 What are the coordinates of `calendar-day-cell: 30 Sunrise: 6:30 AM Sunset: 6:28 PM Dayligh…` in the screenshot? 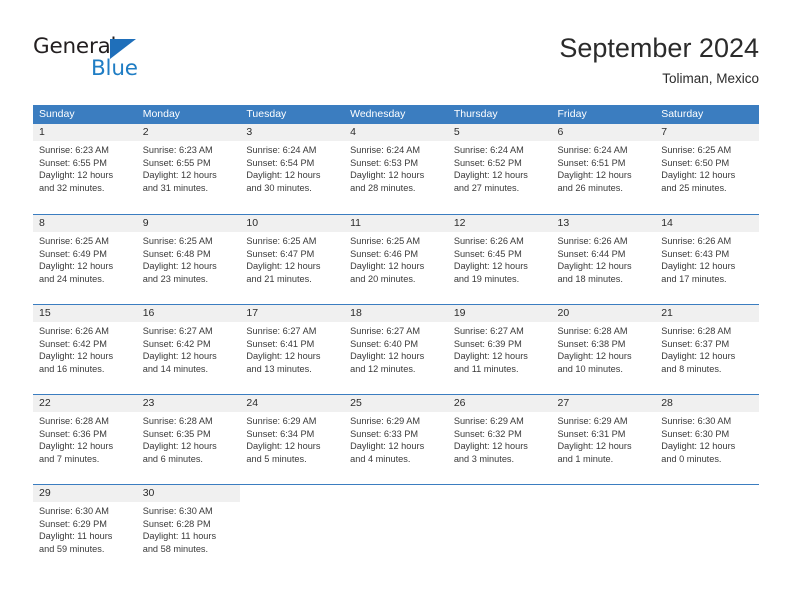 It's located at (188, 529).